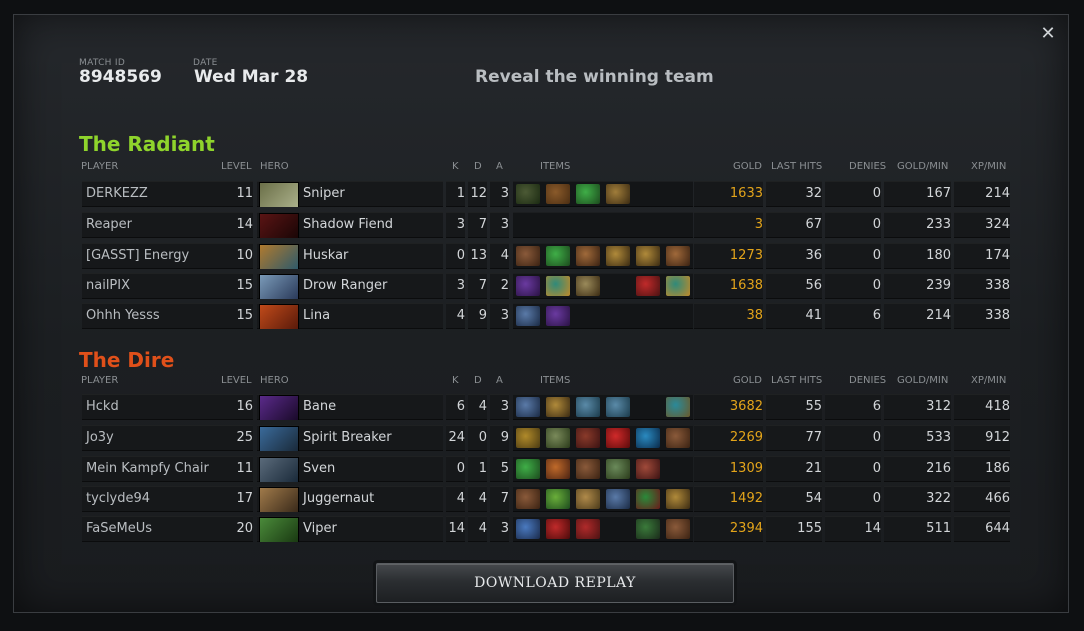 Image resolution: width=1084 pixels, height=631 pixels. I want to click on assists: 7, so click(499, 499).